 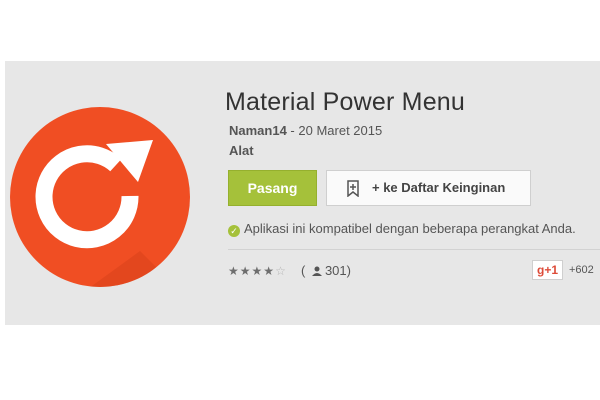 I want to click on rating-open: (, so click(x=305, y=270).